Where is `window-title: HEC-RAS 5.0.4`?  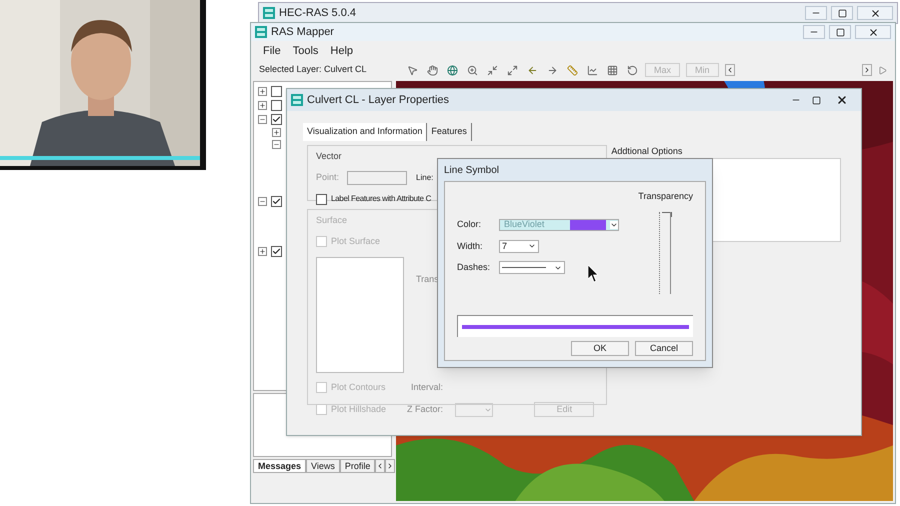
window-title: HEC-RAS 5.0.4 is located at coordinates (318, 13).